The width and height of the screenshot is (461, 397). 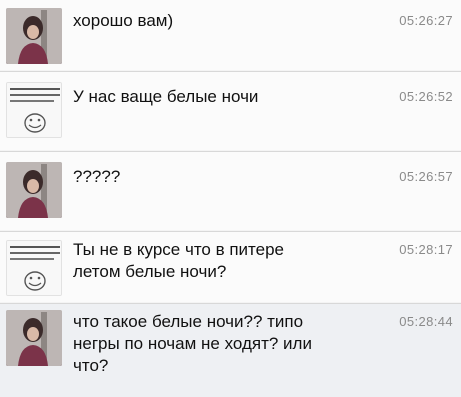 I want to click on message-time: 05:26:27, so click(x=426, y=20).